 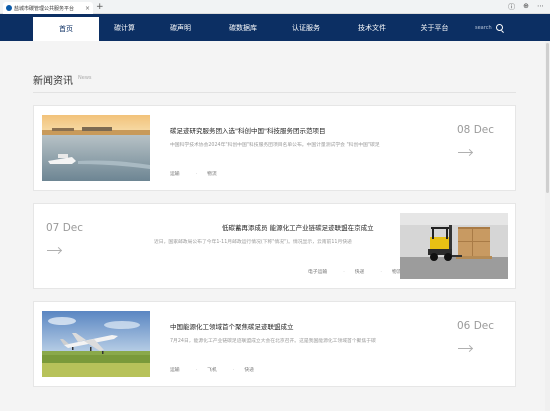 What do you see at coordinates (96, 148) in the screenshot?
I see `news-thumbnail-ship` at bounding box center [96, 148].